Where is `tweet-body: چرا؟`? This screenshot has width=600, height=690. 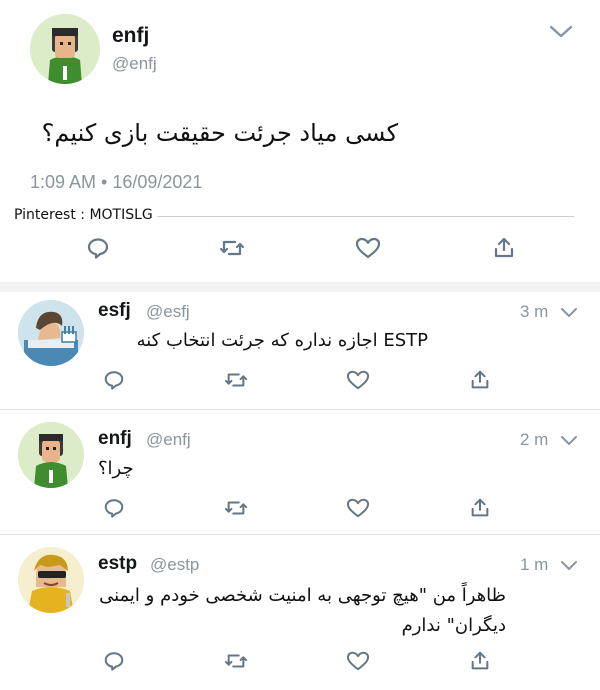
tweet-body: چرا؟ is located at coordinates (116, 468).